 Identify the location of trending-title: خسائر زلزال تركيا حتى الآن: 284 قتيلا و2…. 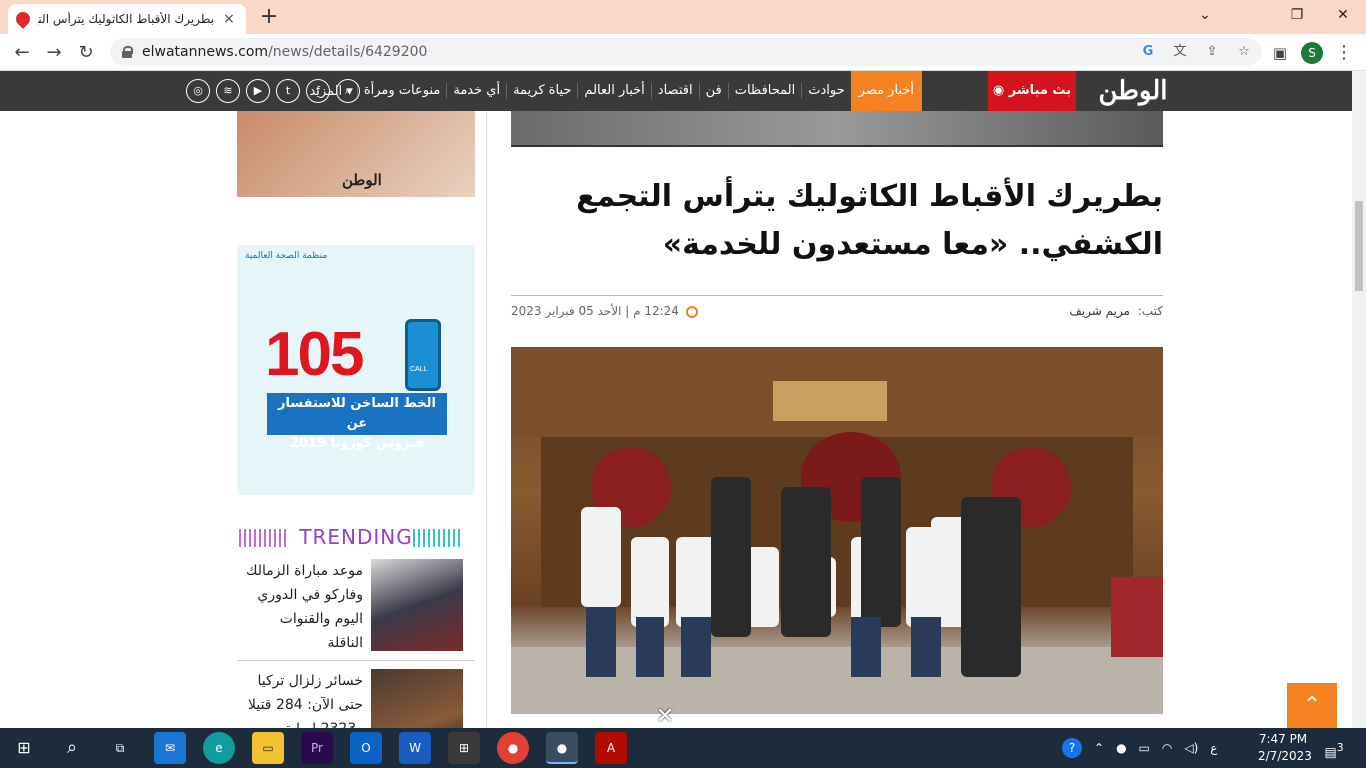
(303, 698).